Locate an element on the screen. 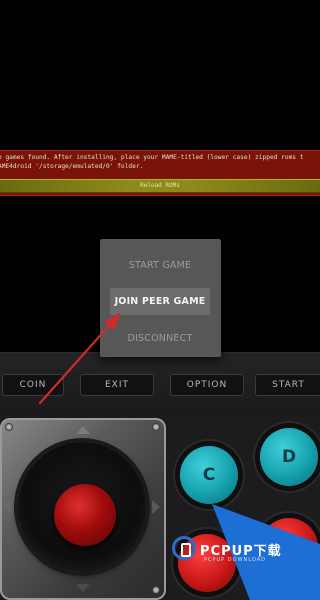 This screenshot has width=320, height=600. arrow-right-icon is located at coordinates (156, 507).